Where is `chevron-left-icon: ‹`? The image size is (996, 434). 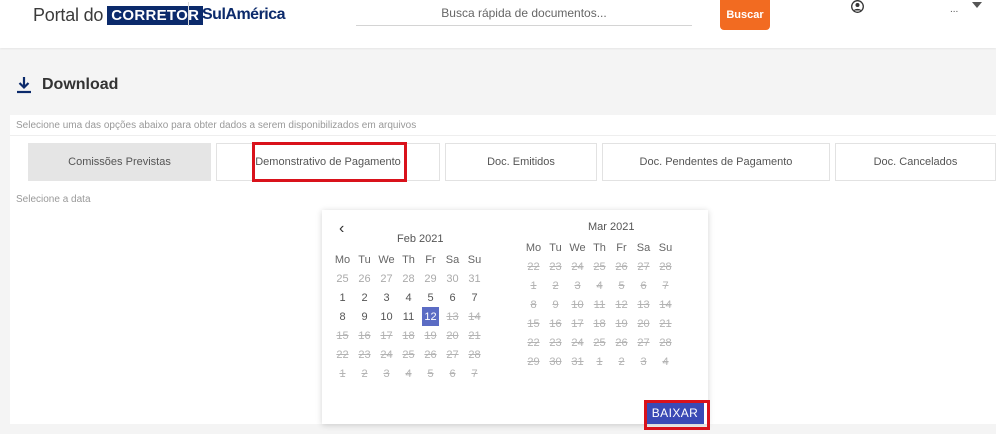 chevron-left-icon: ‹ is located at coordinates (341, 229).